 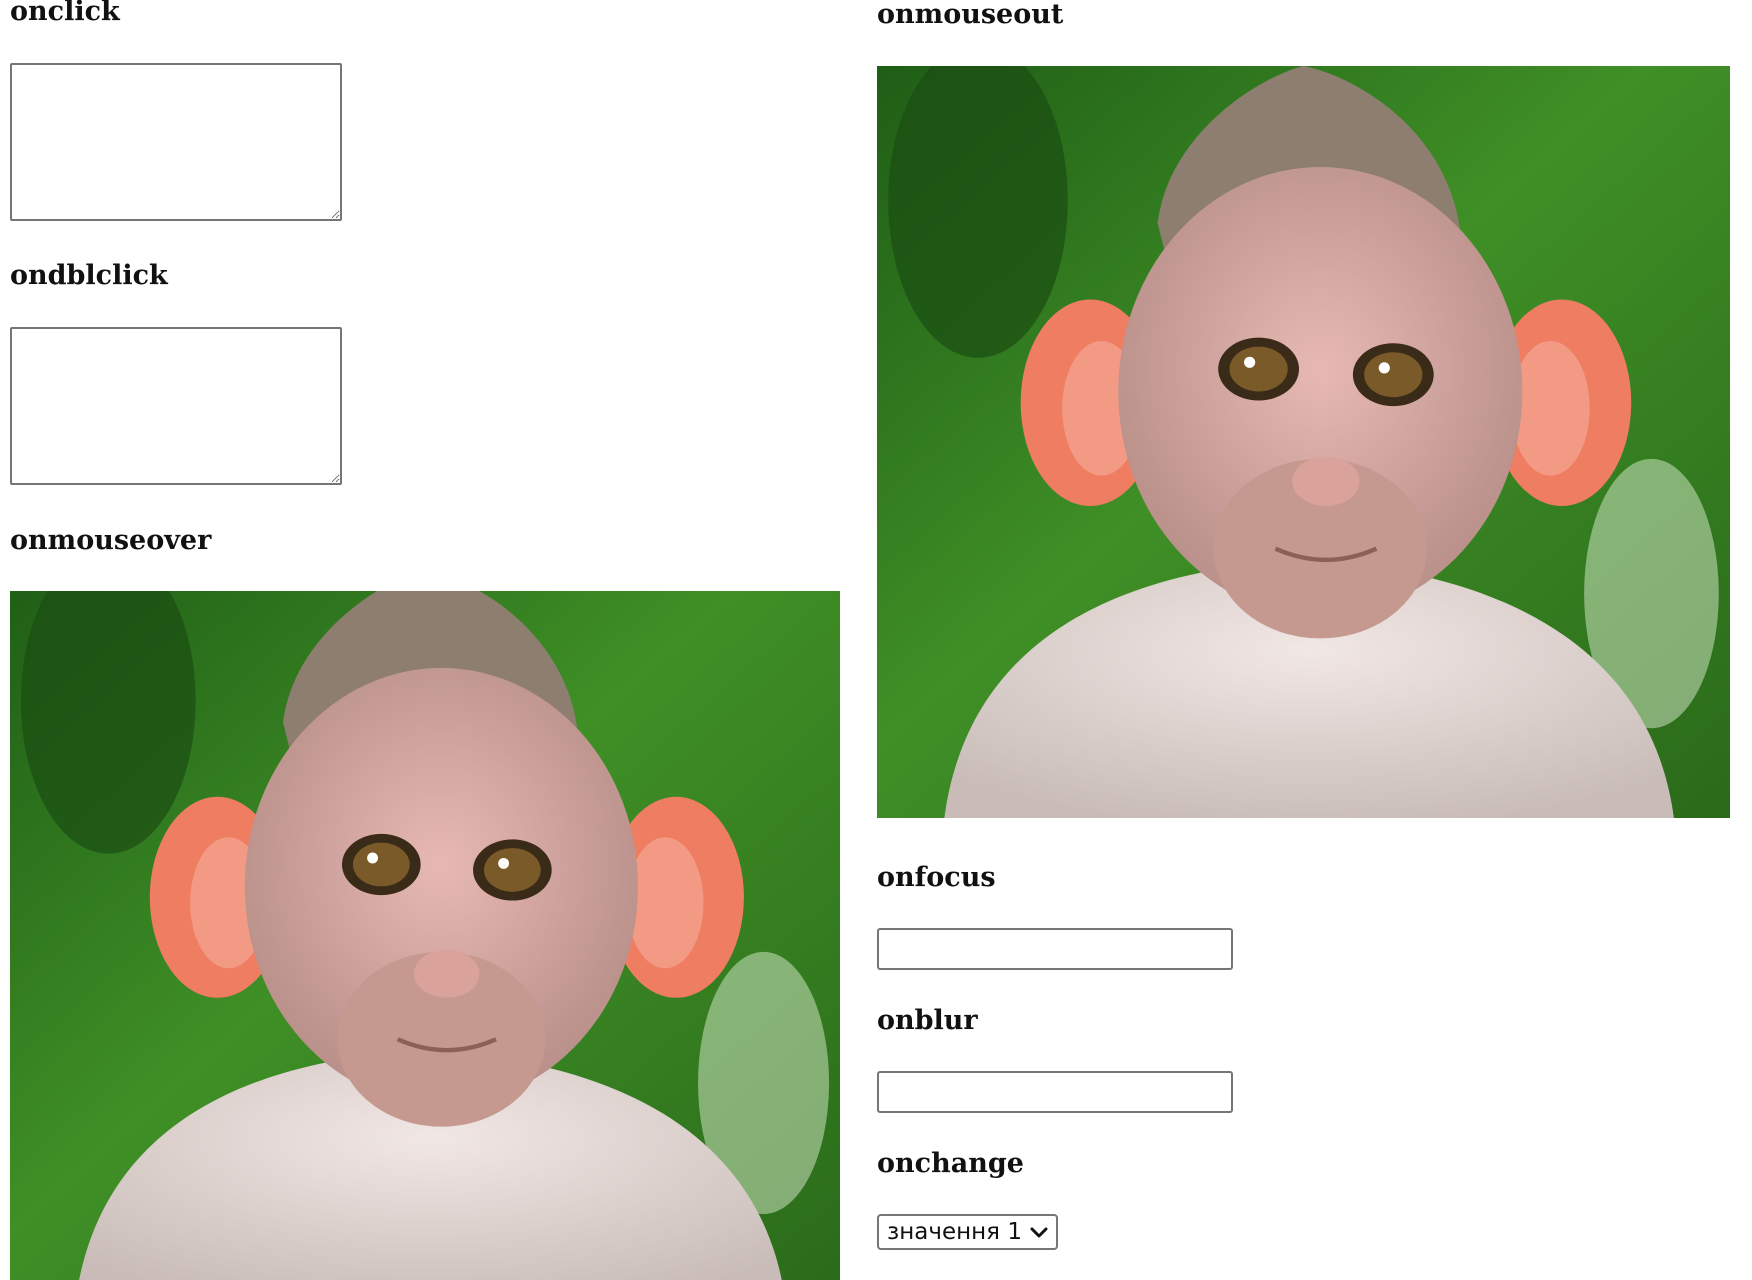 What do you see at coordinates (89, 275) in the screenshot?
I see `ondblclick-heading: ondblclick` at bounding box center [89, 275].